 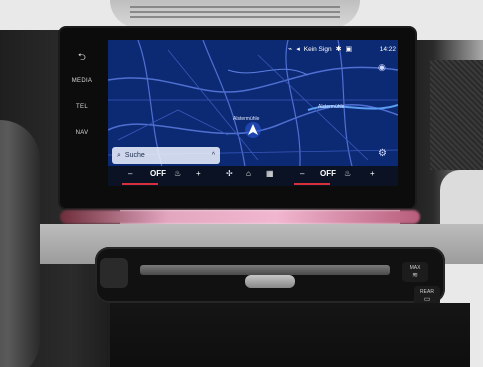 What do you see at coordinates (166, 155) in the screenshot?
I see `search-input: ⌕ Suche ^` at bounding box center [166, 155].